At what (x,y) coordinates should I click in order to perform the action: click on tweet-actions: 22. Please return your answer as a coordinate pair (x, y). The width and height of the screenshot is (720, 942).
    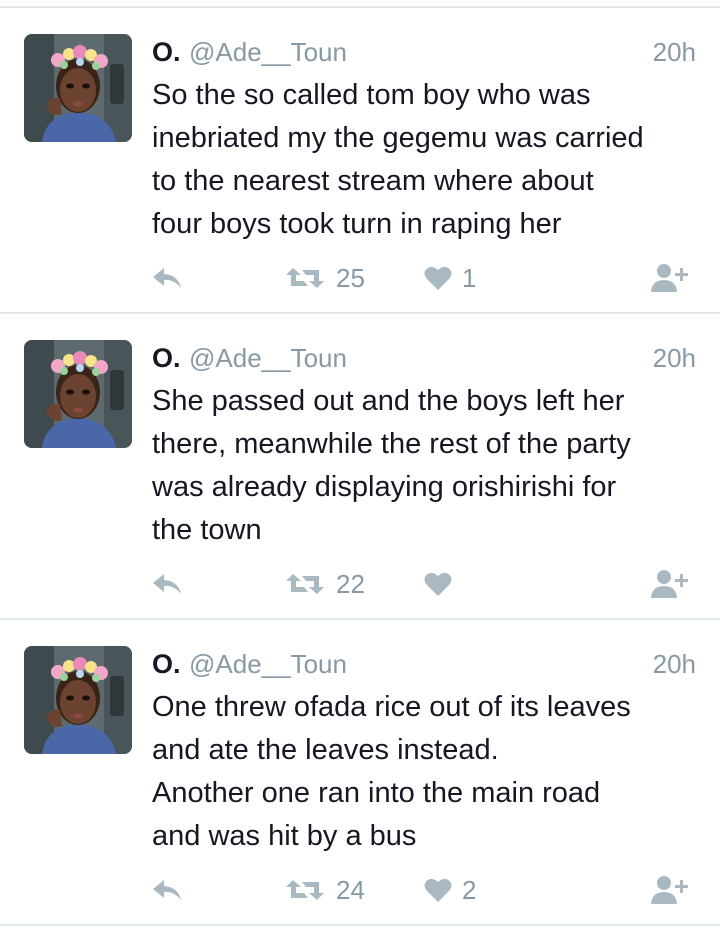
    Looking at the image, I should click on (425, 584).